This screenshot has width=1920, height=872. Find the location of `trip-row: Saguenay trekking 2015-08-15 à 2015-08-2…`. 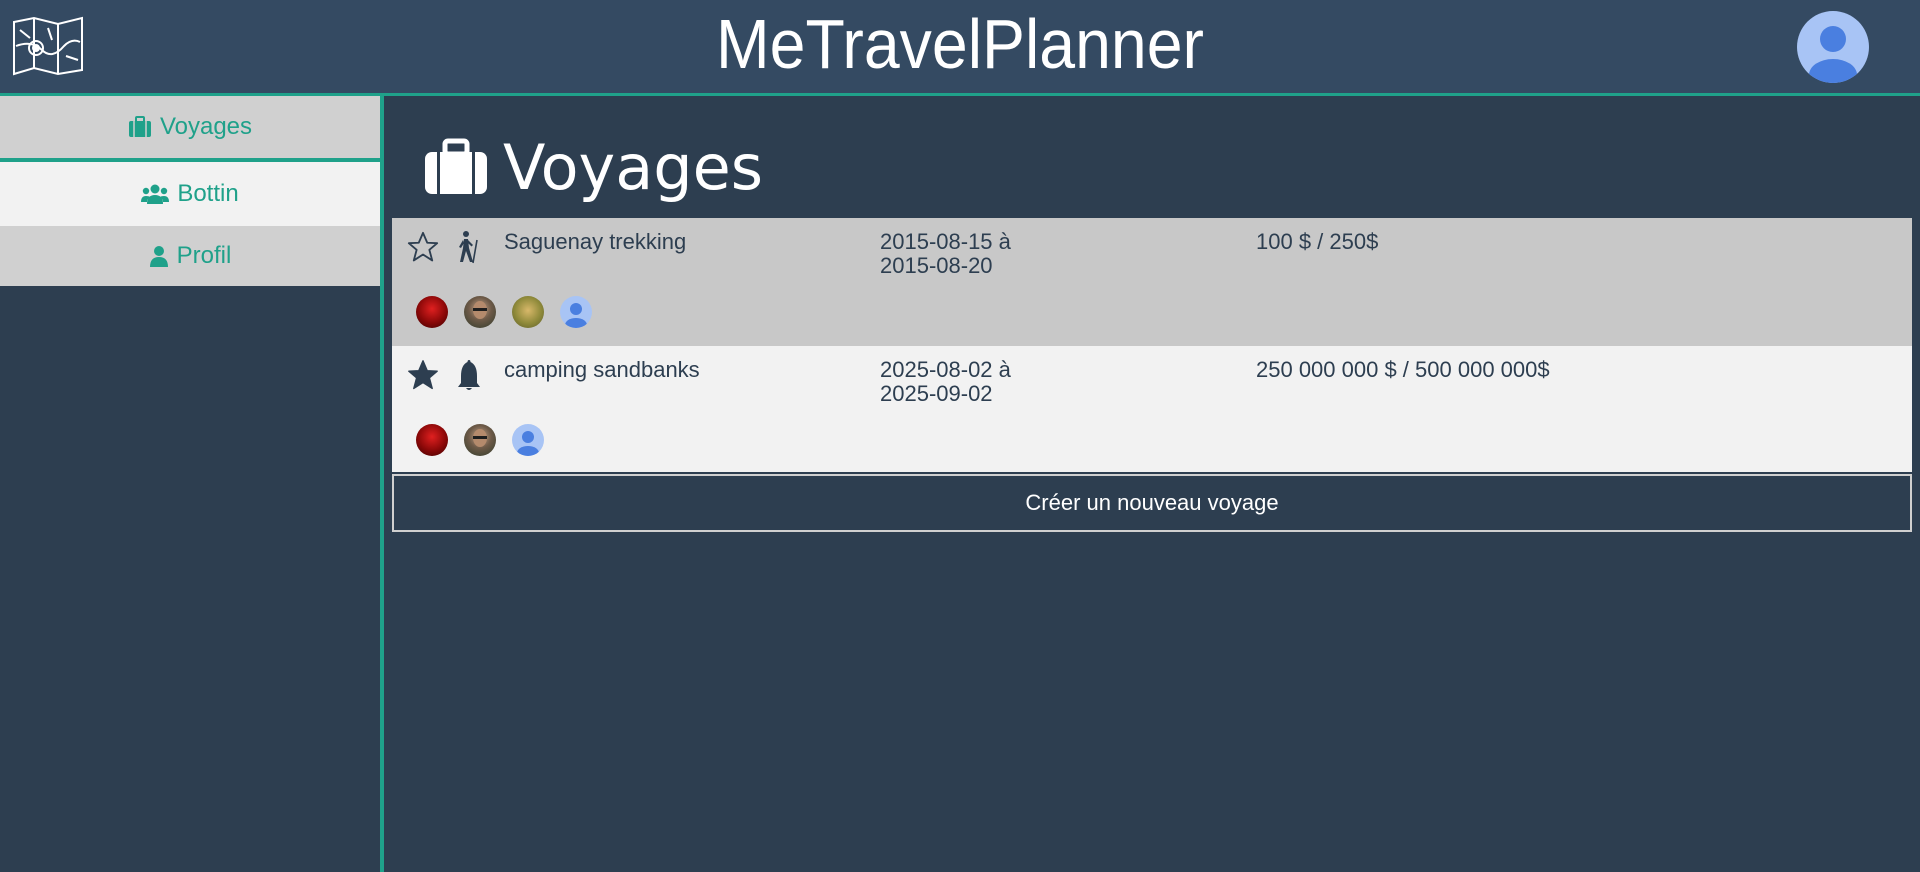

trip-row: Saguenay trekking 2015-08-15 à 2015-08-2… is located at coordinates (1152, 282).